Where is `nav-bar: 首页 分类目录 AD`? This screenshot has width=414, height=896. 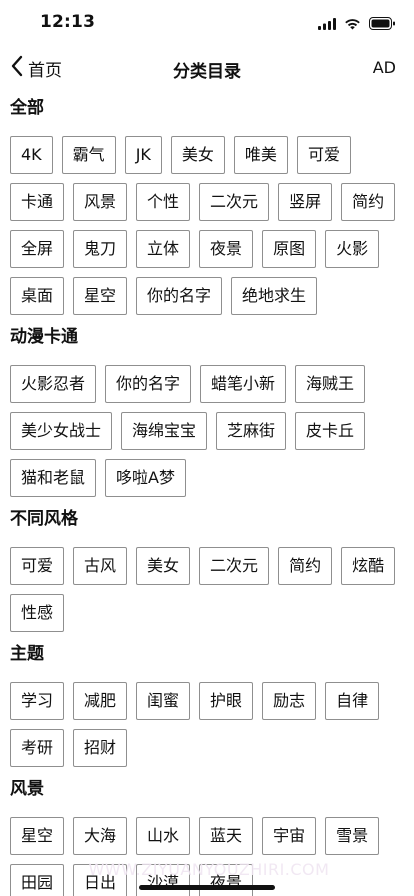 nav-bar: 首页 分类目录 AD is located at coordinates (207, 68).